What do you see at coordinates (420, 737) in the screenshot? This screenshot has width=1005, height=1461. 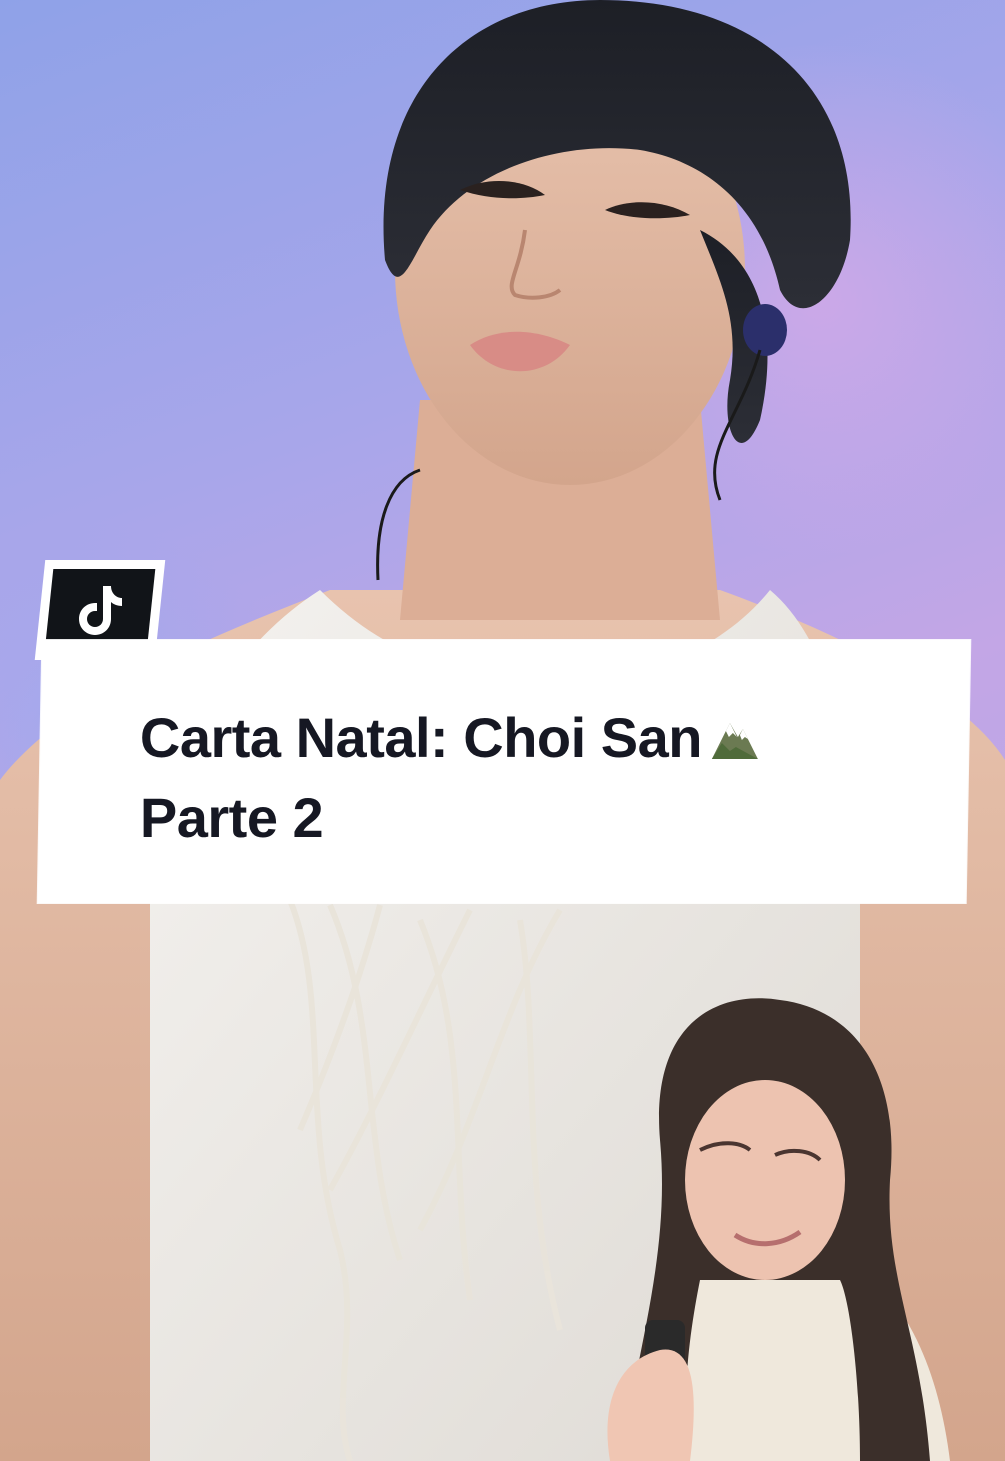 I see `caption-title: Carta Natal: Choi San` at bounding box center [420, 737].